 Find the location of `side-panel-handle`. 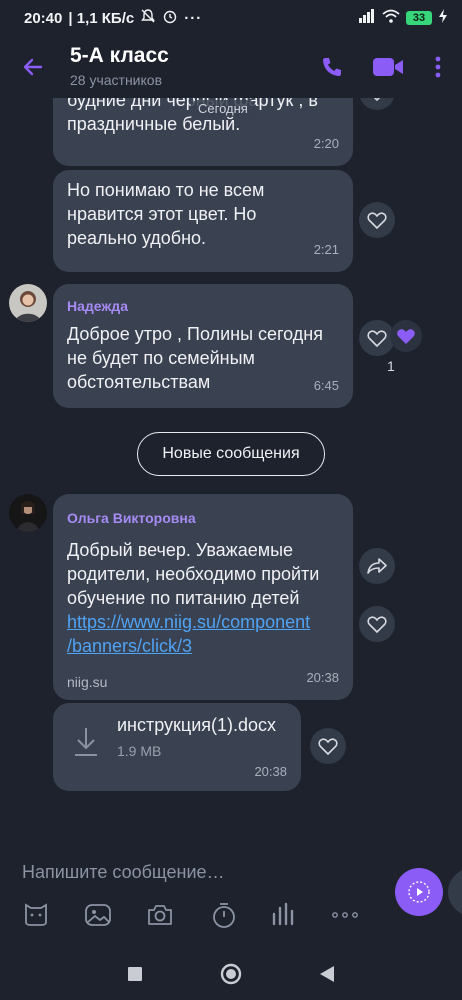

side-panel-handle is located at coordinates (455, 892).